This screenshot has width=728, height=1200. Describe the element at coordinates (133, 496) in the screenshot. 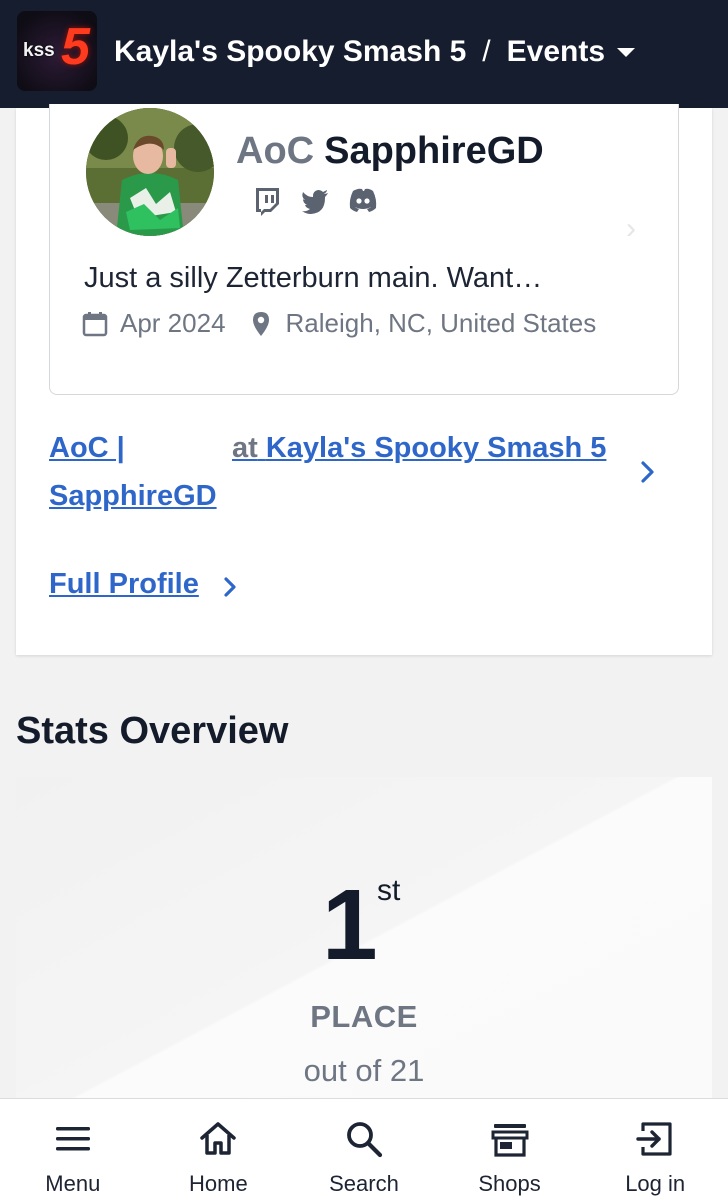

I see `entrant-link-line2: SapphireGD` at that location.